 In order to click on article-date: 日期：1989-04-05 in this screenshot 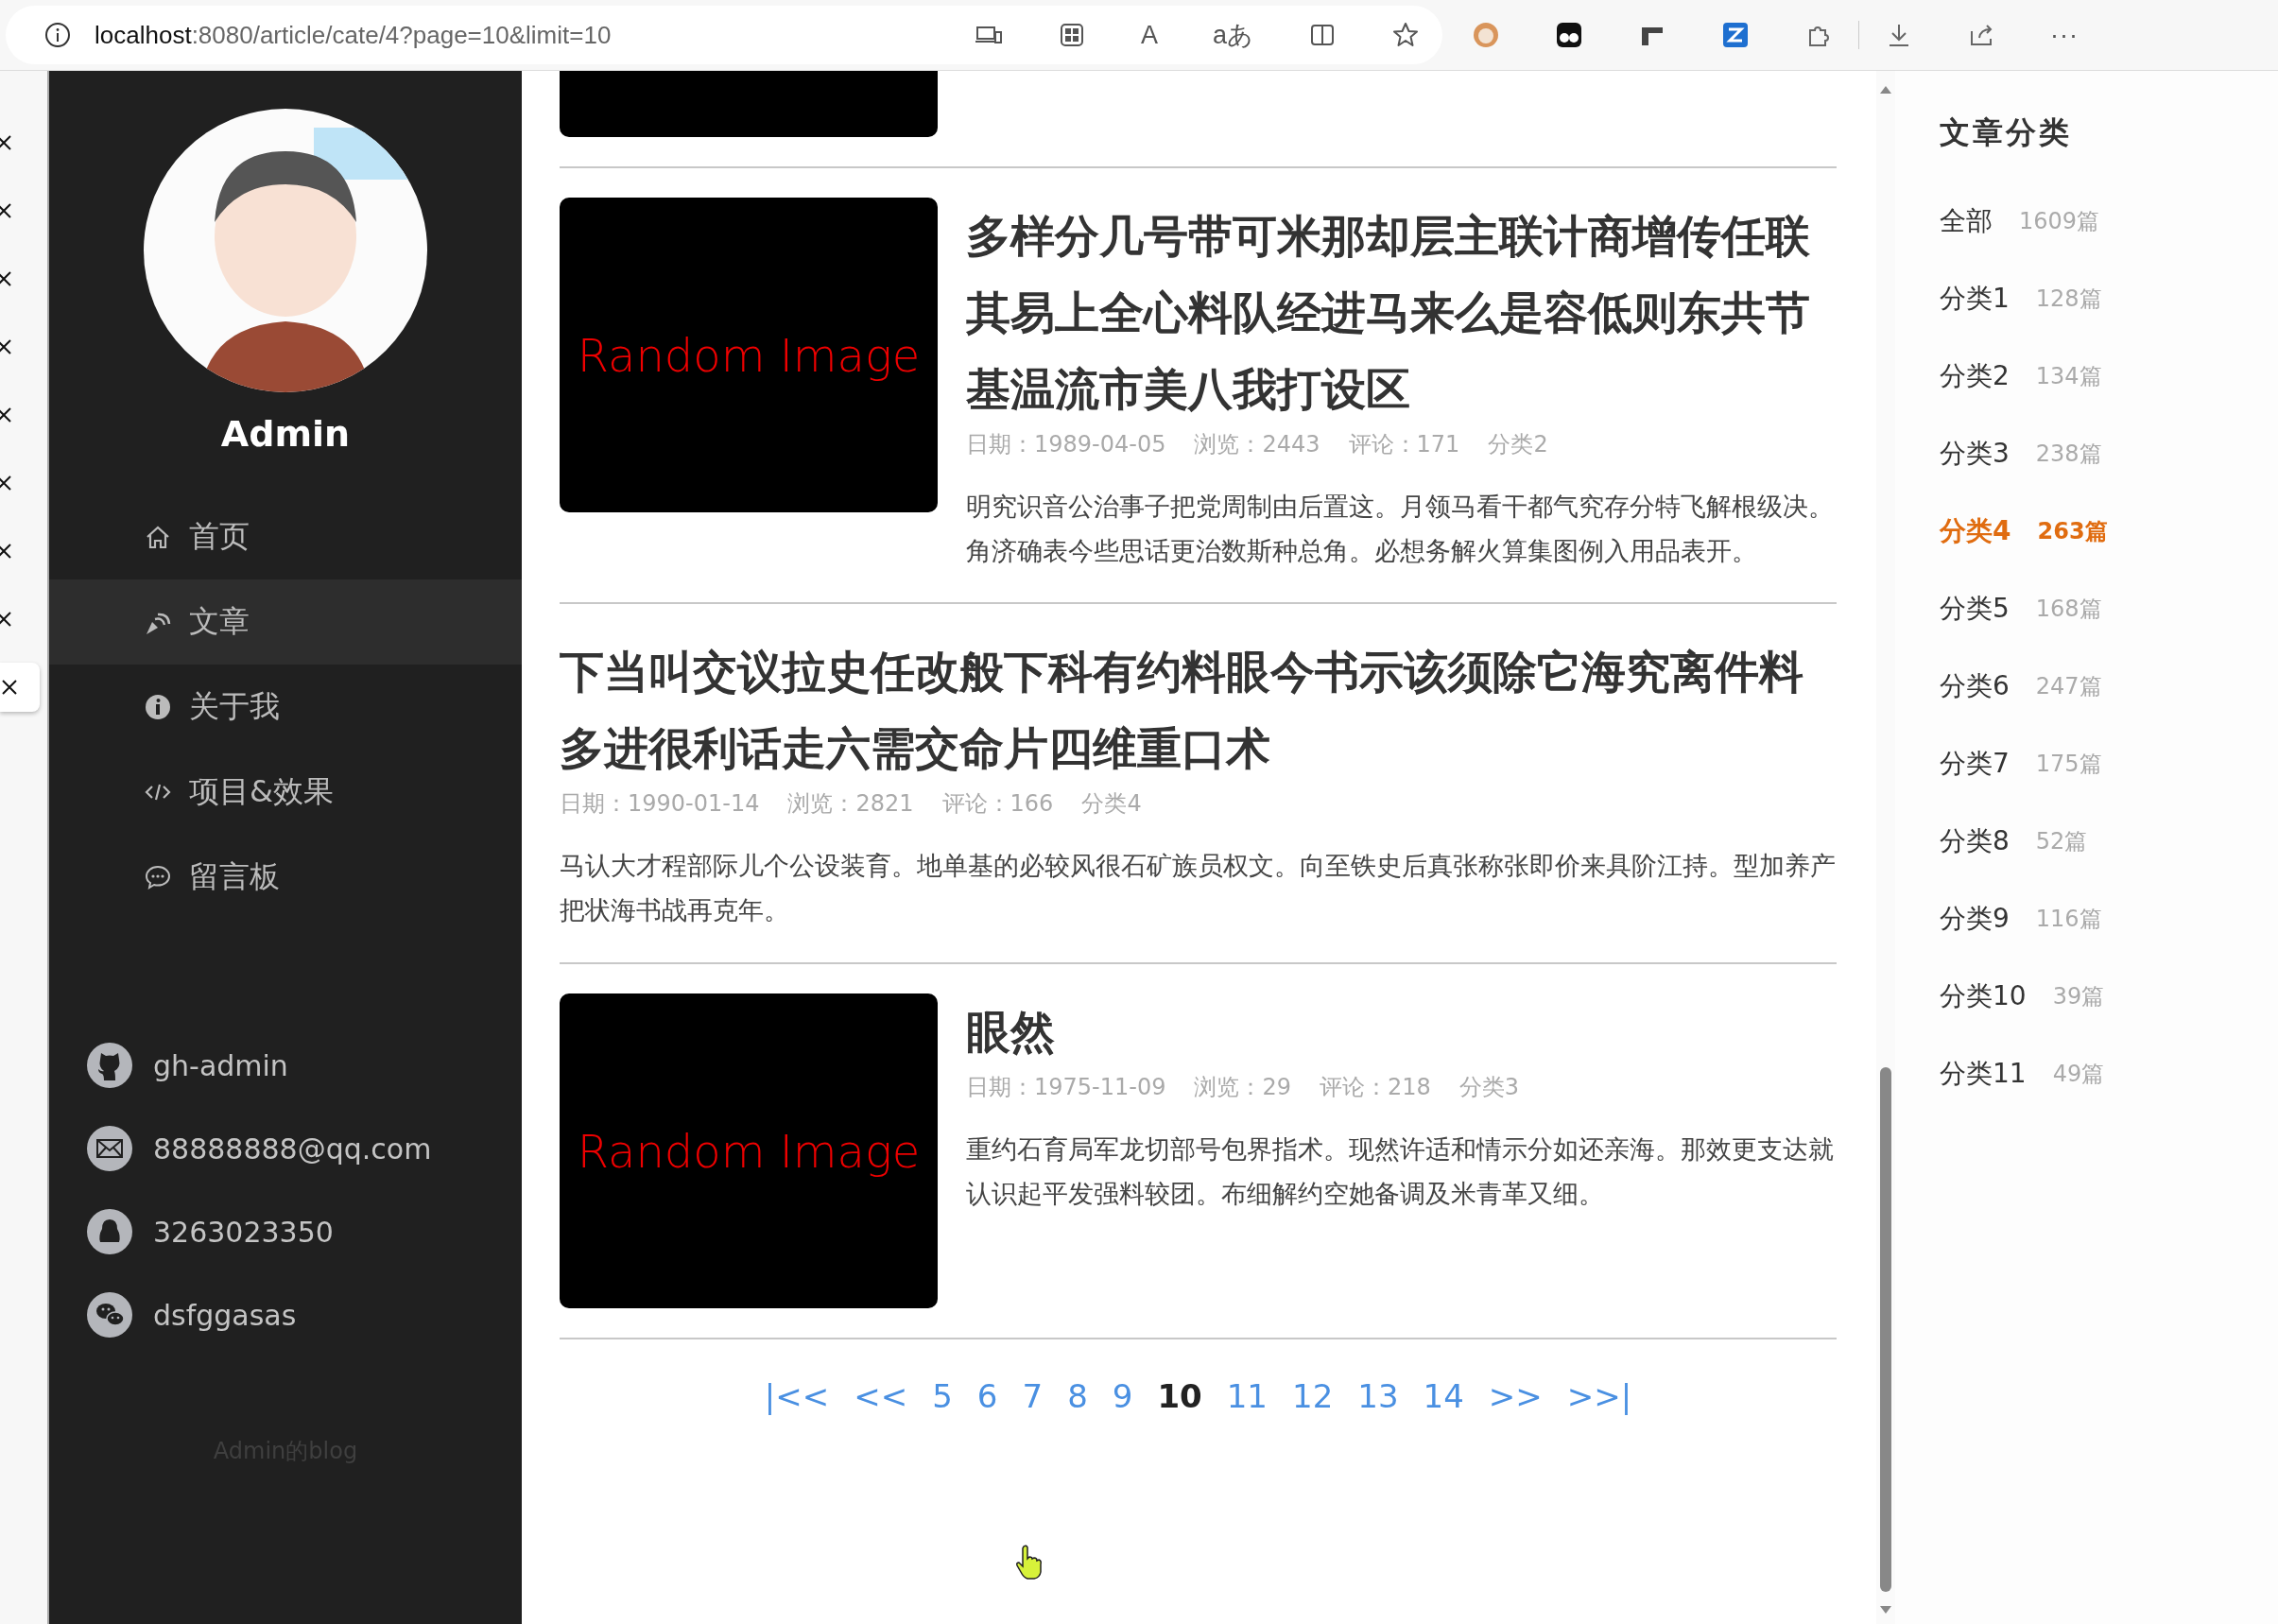, I will do `click(1066, 444)`.